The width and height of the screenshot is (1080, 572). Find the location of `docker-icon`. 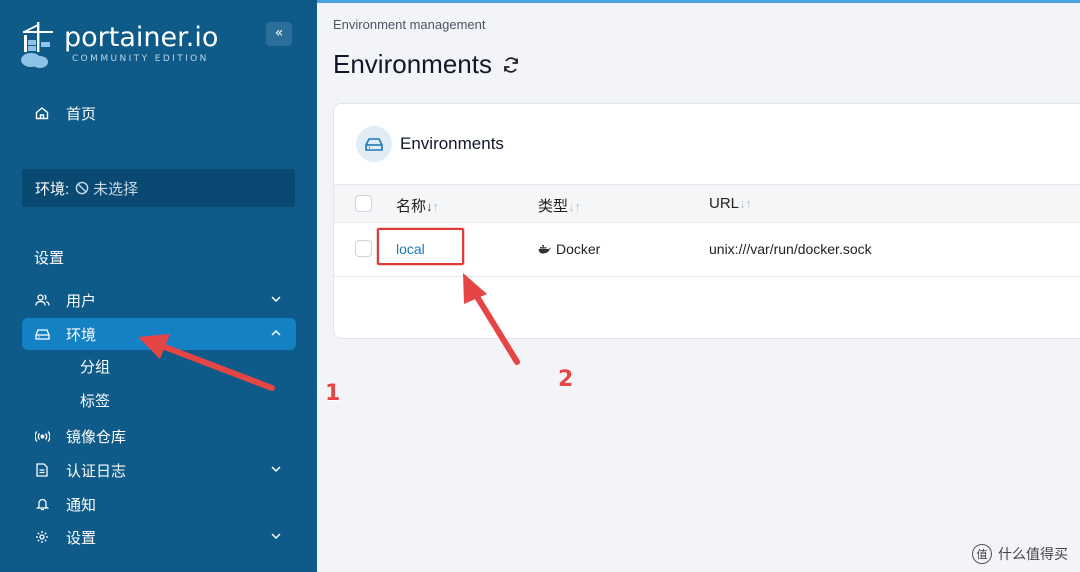

docker-icon is located at coordinates (544, 249).